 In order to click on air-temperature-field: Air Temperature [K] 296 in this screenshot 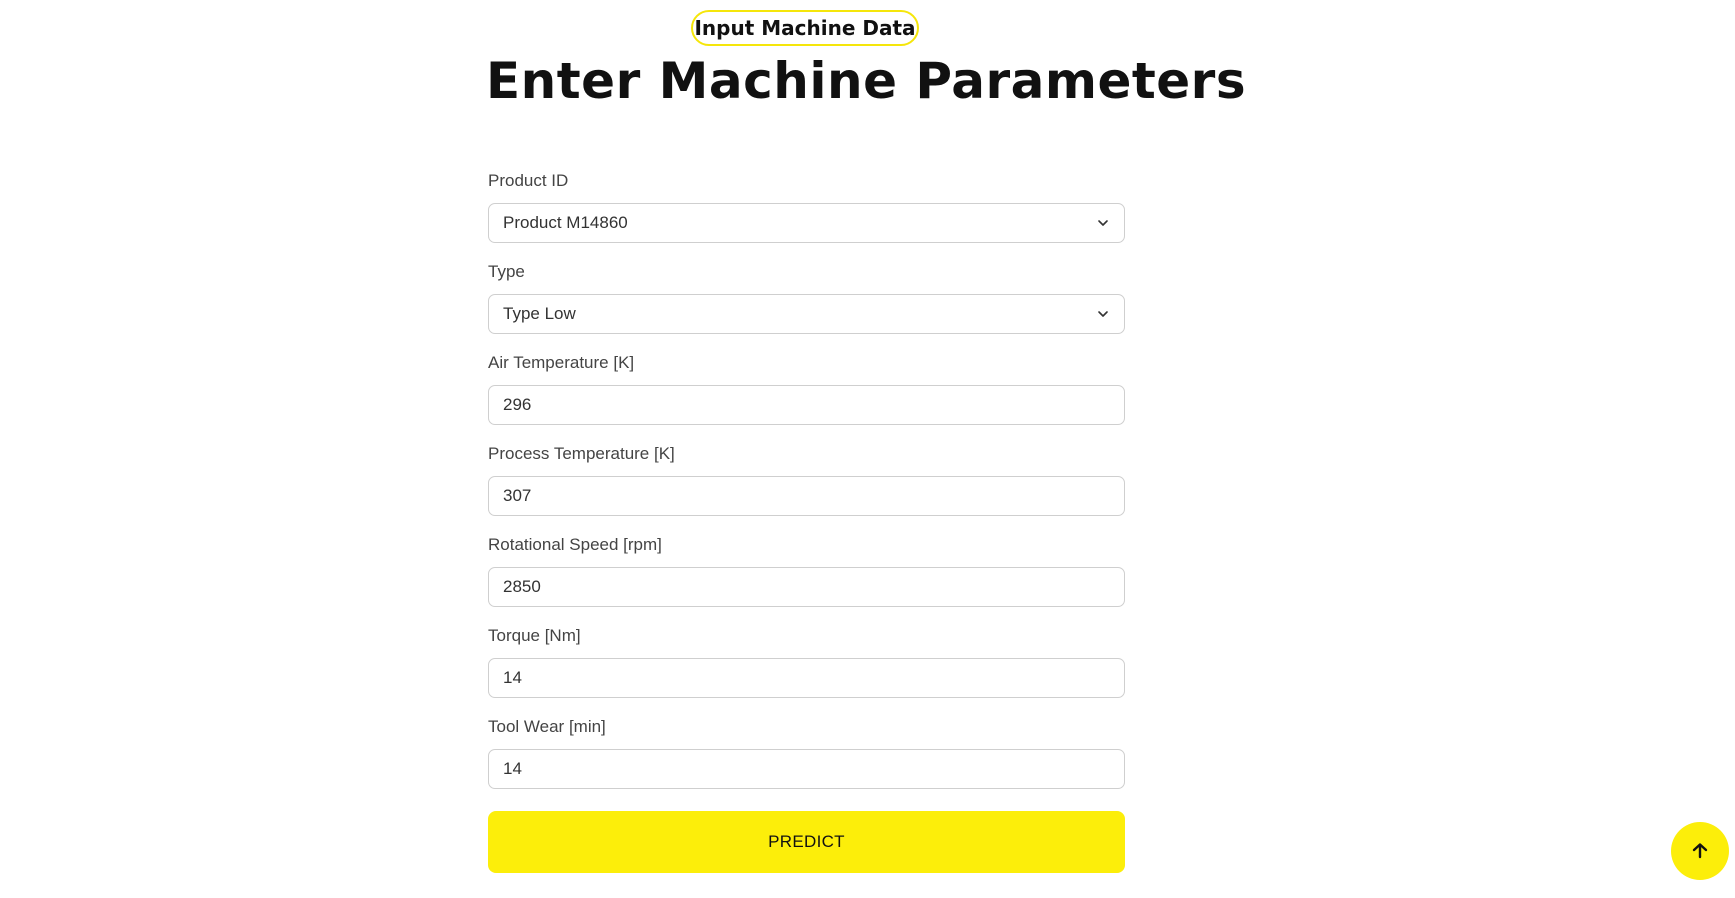, I will do `click(806, 388)`.